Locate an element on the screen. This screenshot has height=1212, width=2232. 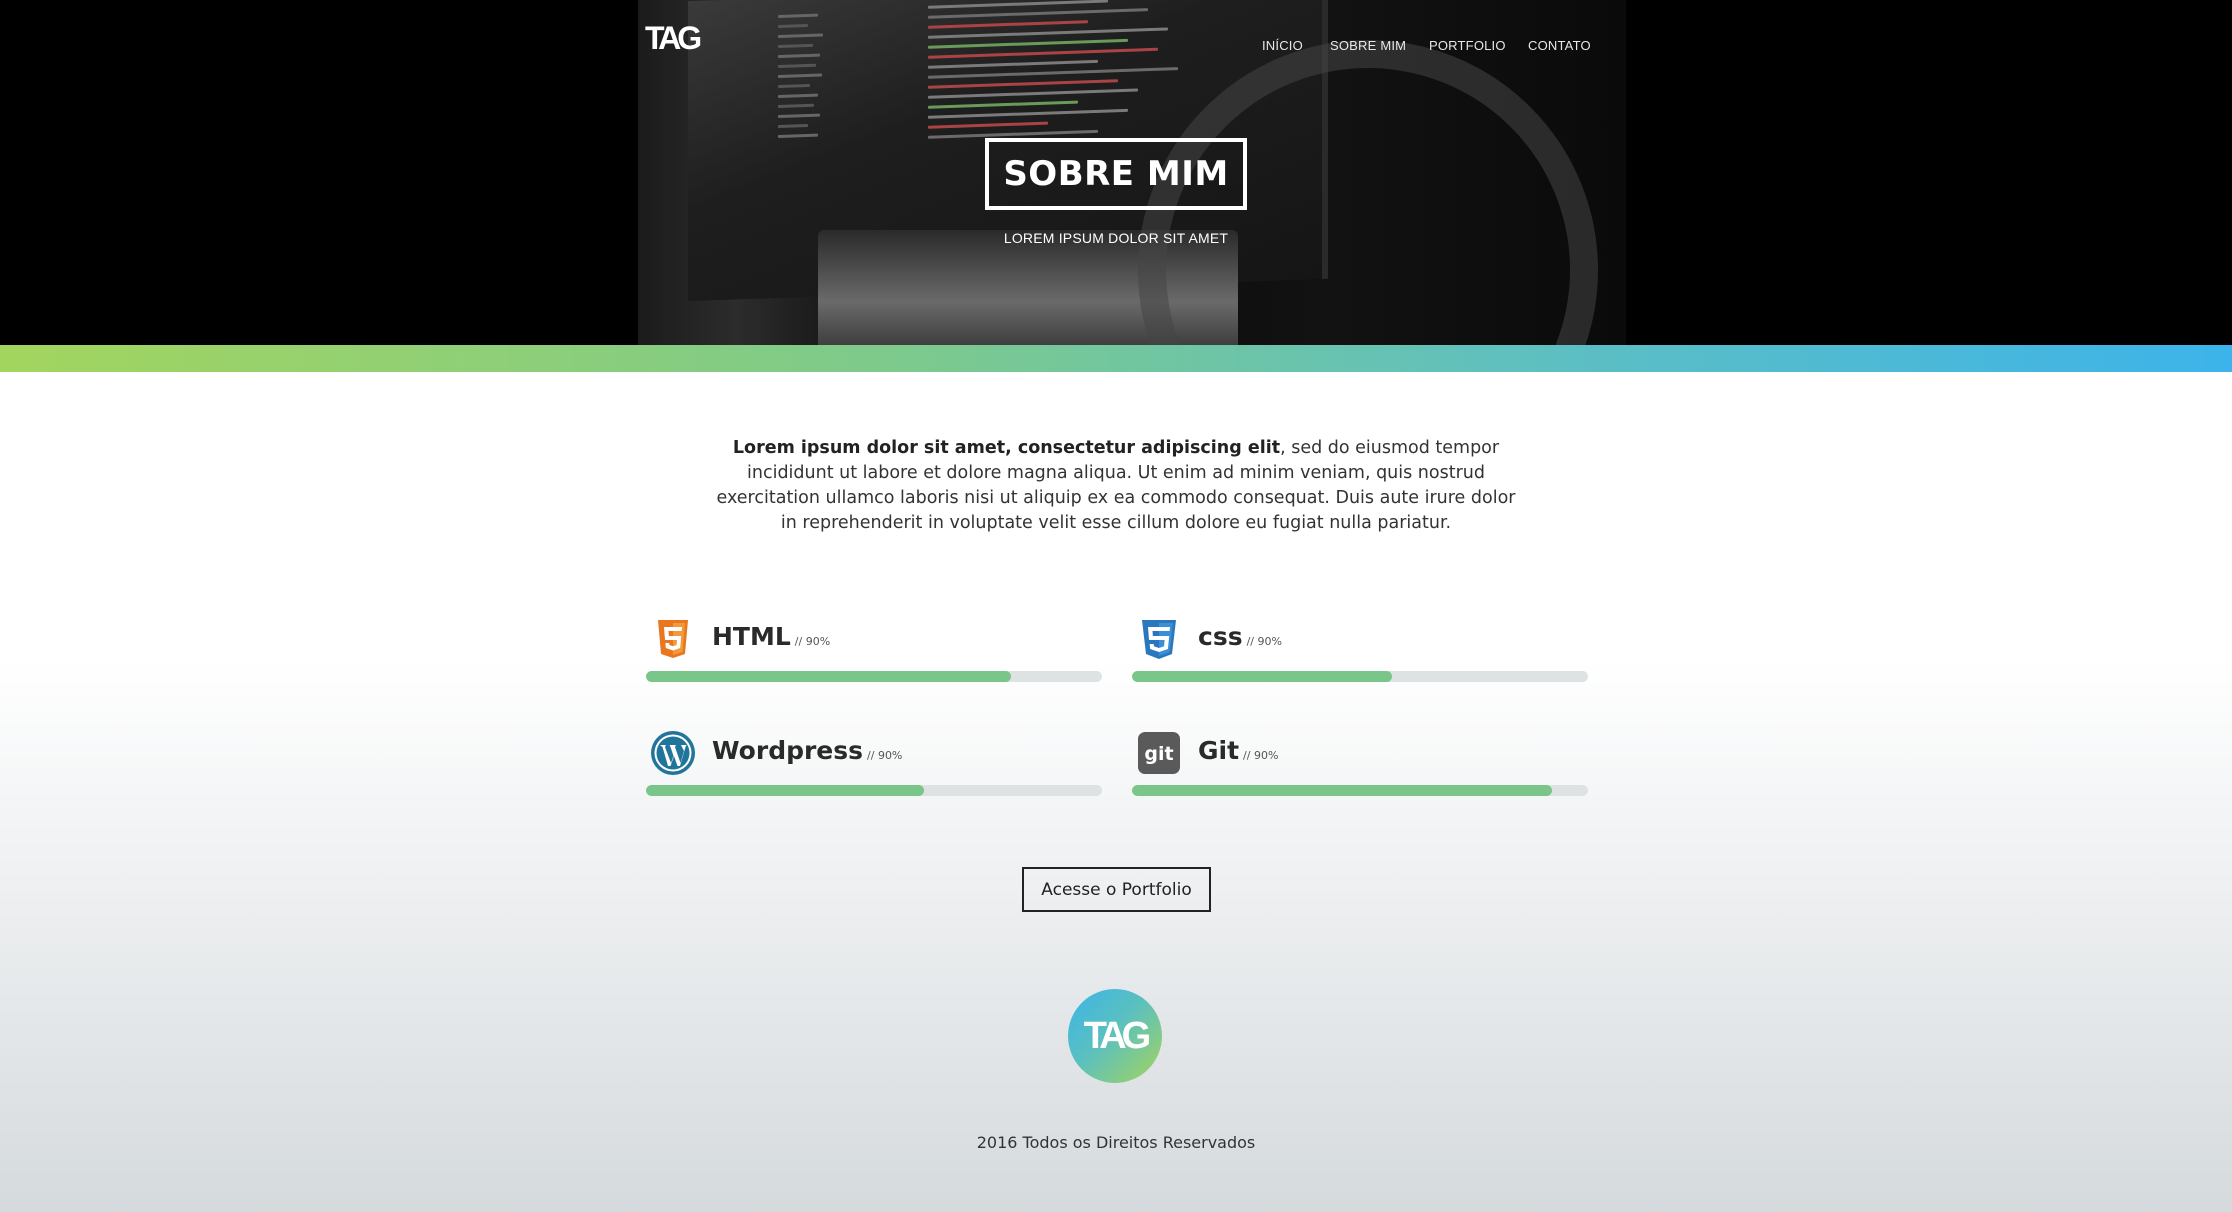
skill-html: HTML// 90% is located at coordinates (874, 651).